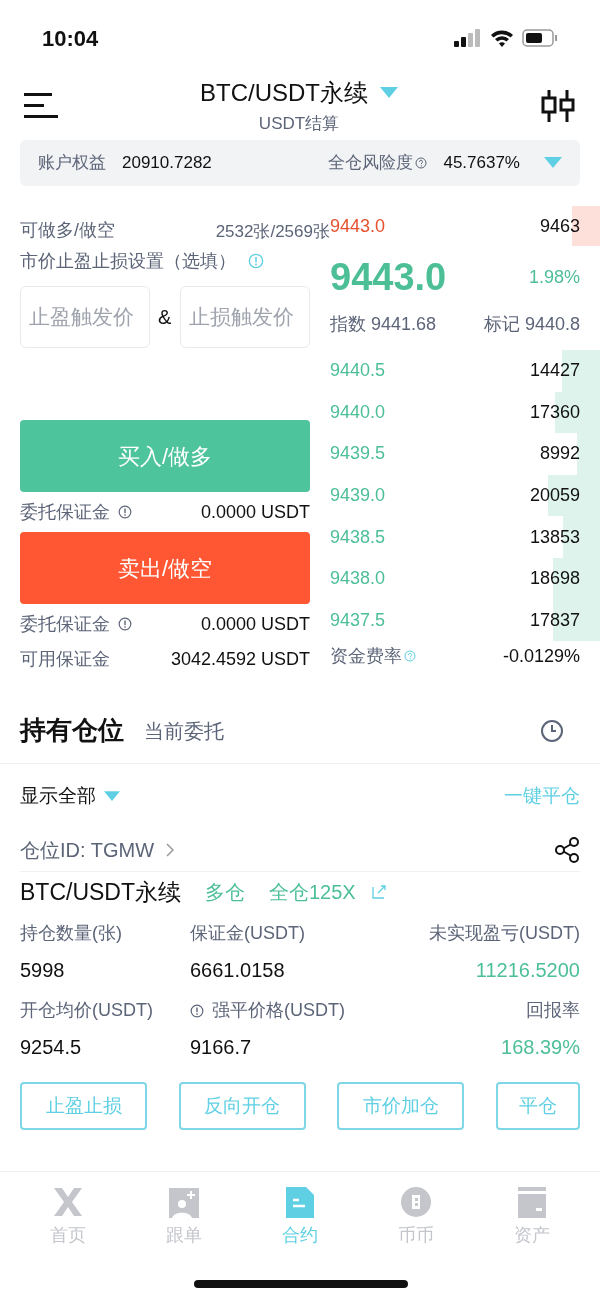  Describe the element at coordinates (85, 317) in the screenshot. I see `take-profit-field: 止盈触发价` at that location.